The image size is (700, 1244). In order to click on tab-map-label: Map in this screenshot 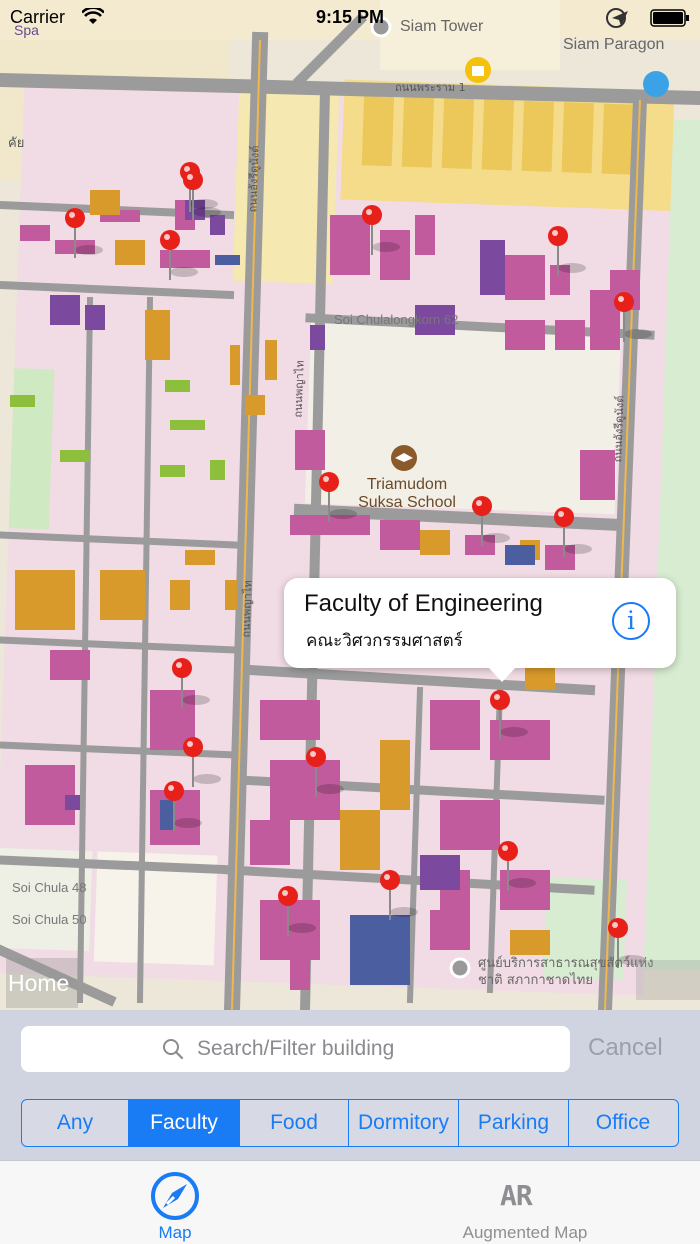, I will do `click(175, 1232)`.